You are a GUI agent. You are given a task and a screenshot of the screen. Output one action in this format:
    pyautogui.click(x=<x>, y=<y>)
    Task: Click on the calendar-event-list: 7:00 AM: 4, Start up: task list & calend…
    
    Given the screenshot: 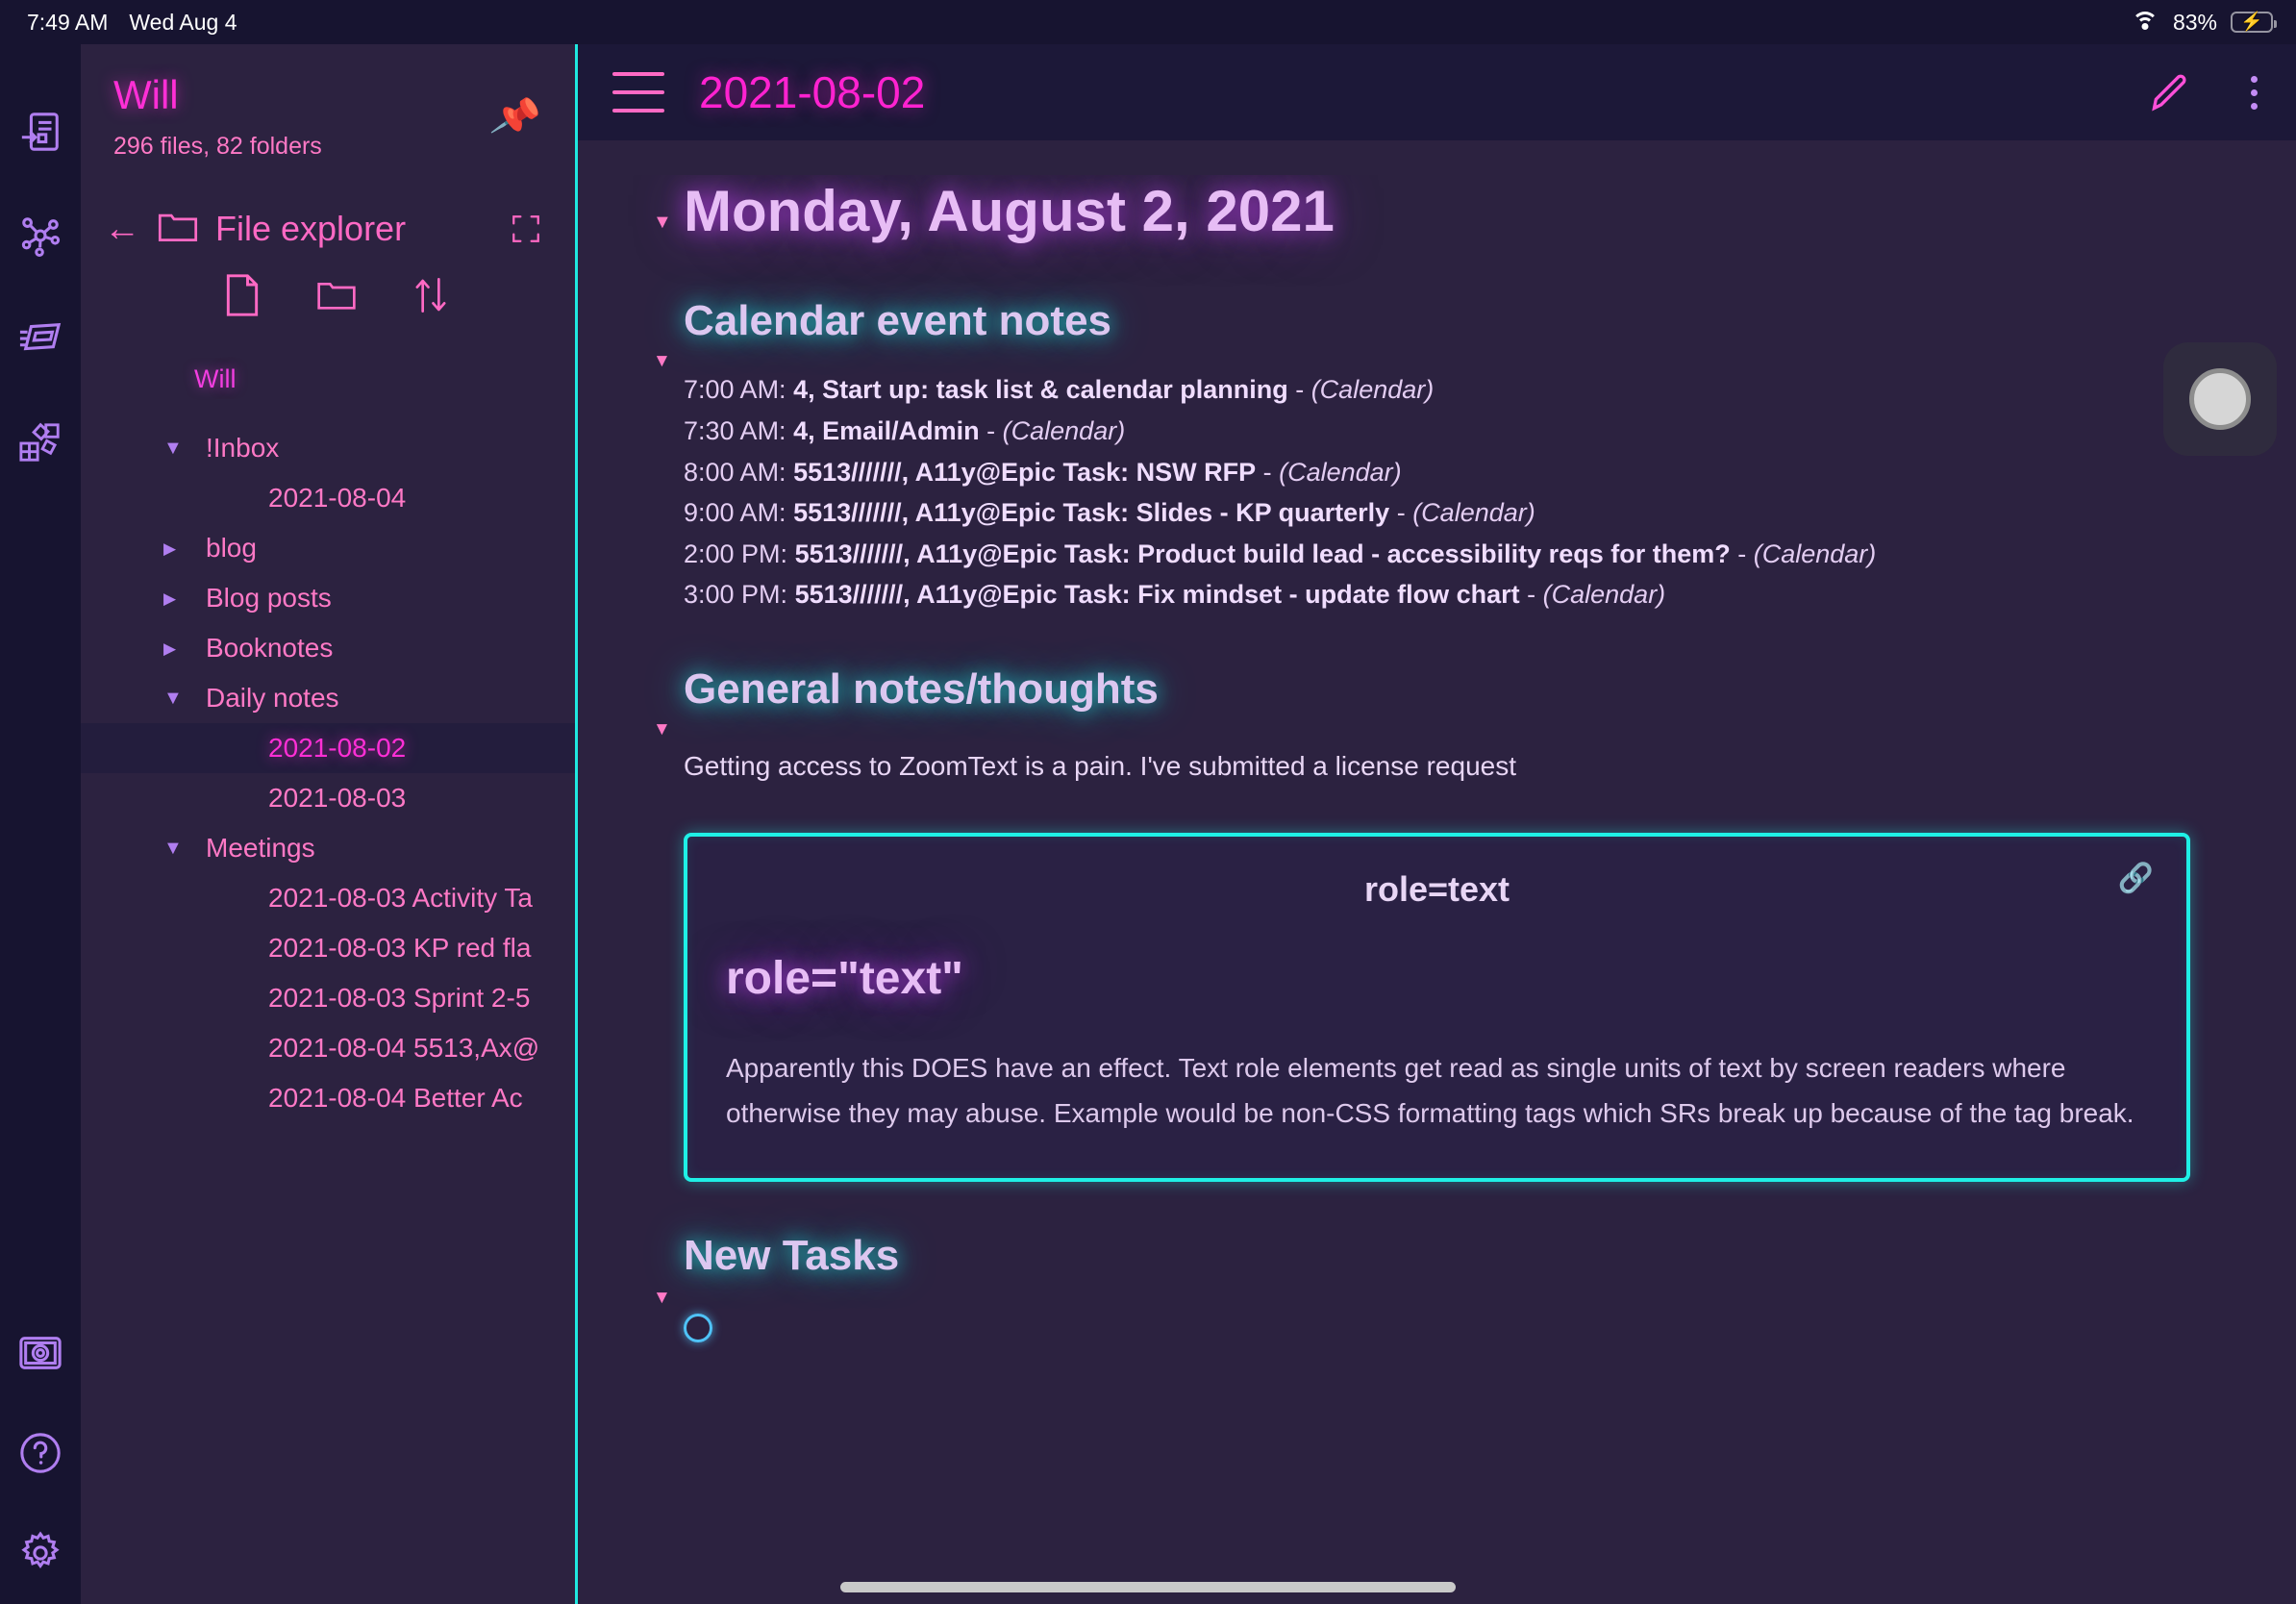 What is the action you would take?
    pyautogui.click(x=1446, y=492)
    